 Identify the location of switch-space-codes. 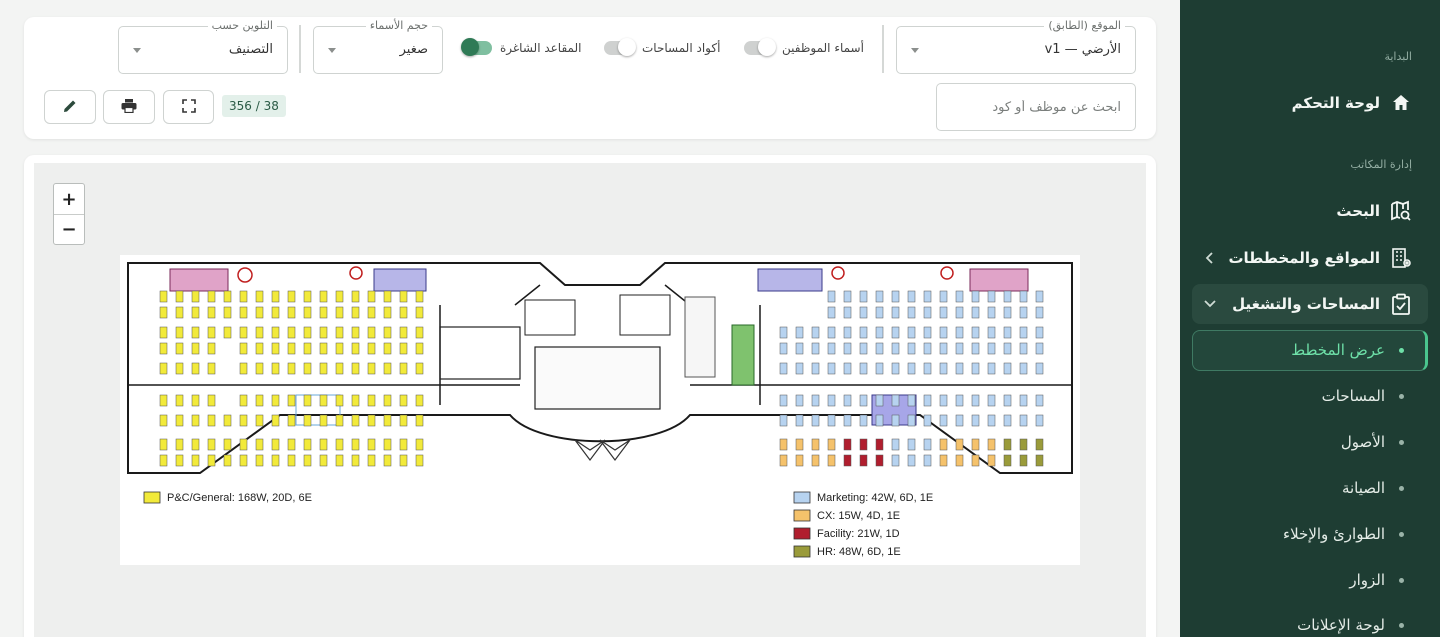
(620, 47).